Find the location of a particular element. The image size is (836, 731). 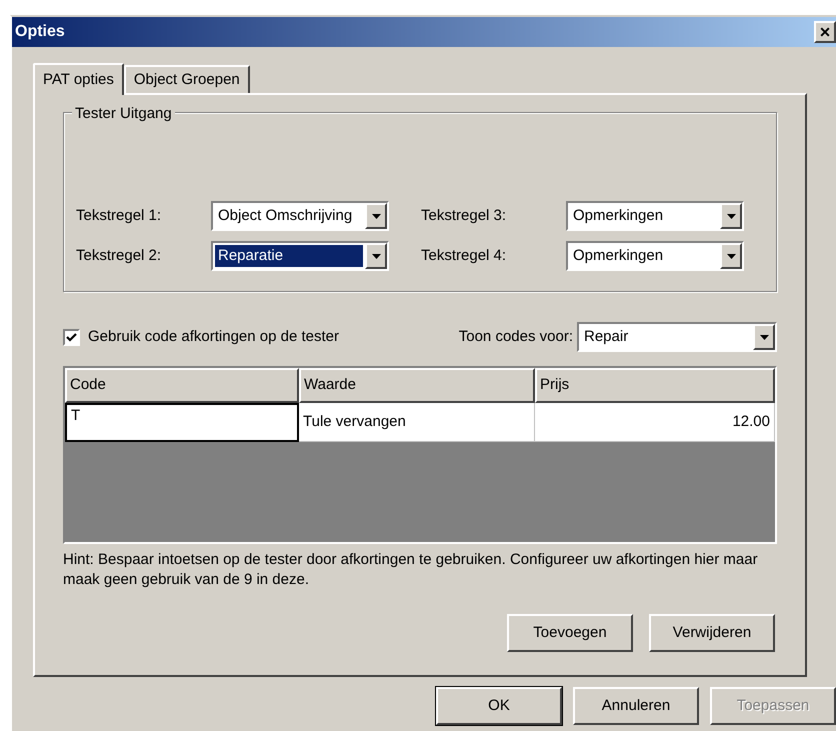

field-label: Tekstregel 4: is located at coordinates (464, 256).